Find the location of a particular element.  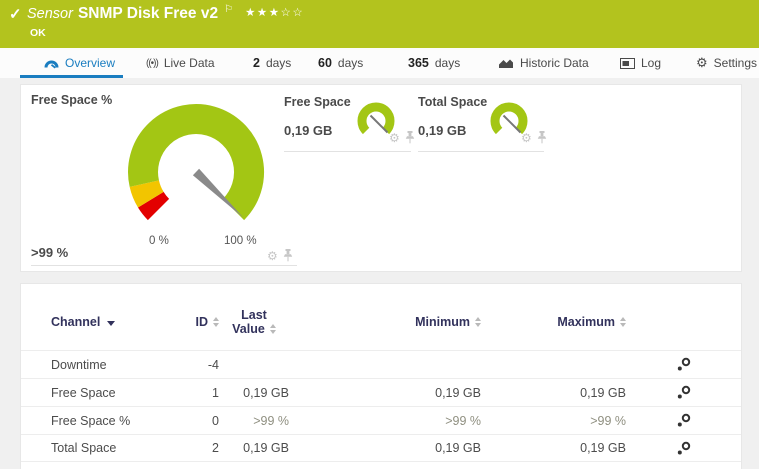

channel-maximum: >99 % is located at coordinates (608, 420).